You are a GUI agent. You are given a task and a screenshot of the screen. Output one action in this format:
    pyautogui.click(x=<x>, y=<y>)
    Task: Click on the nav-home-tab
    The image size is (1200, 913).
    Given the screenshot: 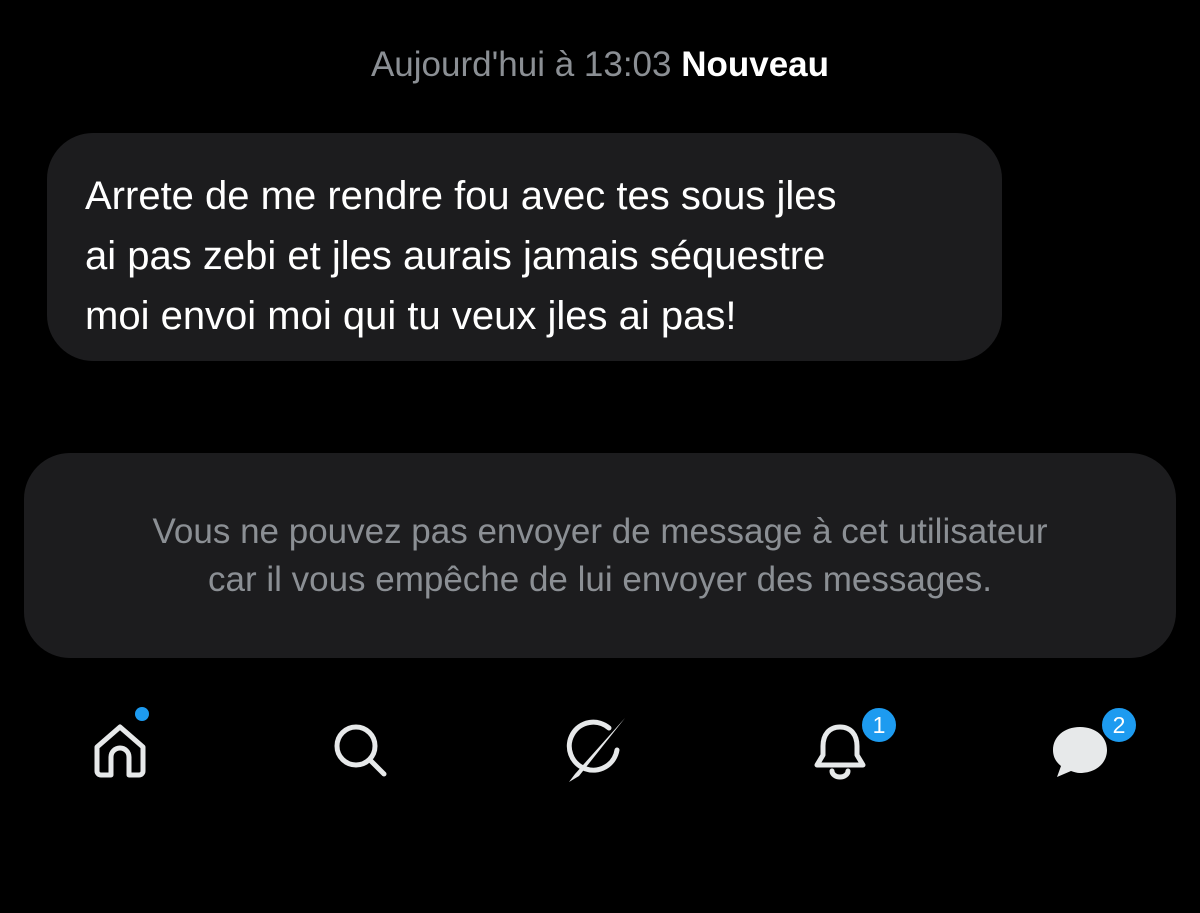 What is the action you would take?
    pyautogui.click(x=120, y=750)
    